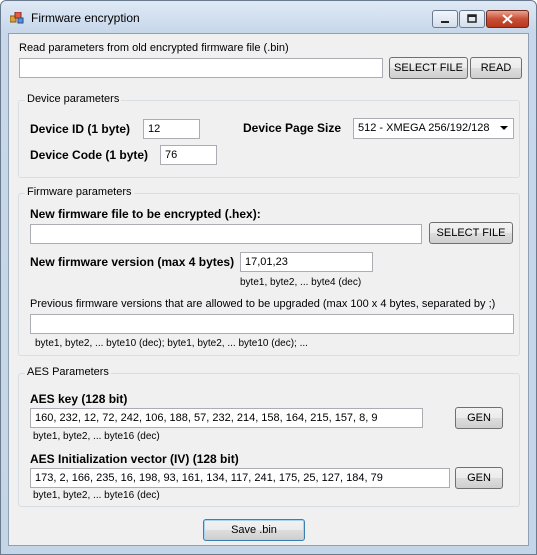 This screenshot has height=555, width=537. I want to click on close-icon, so click(507, 19).